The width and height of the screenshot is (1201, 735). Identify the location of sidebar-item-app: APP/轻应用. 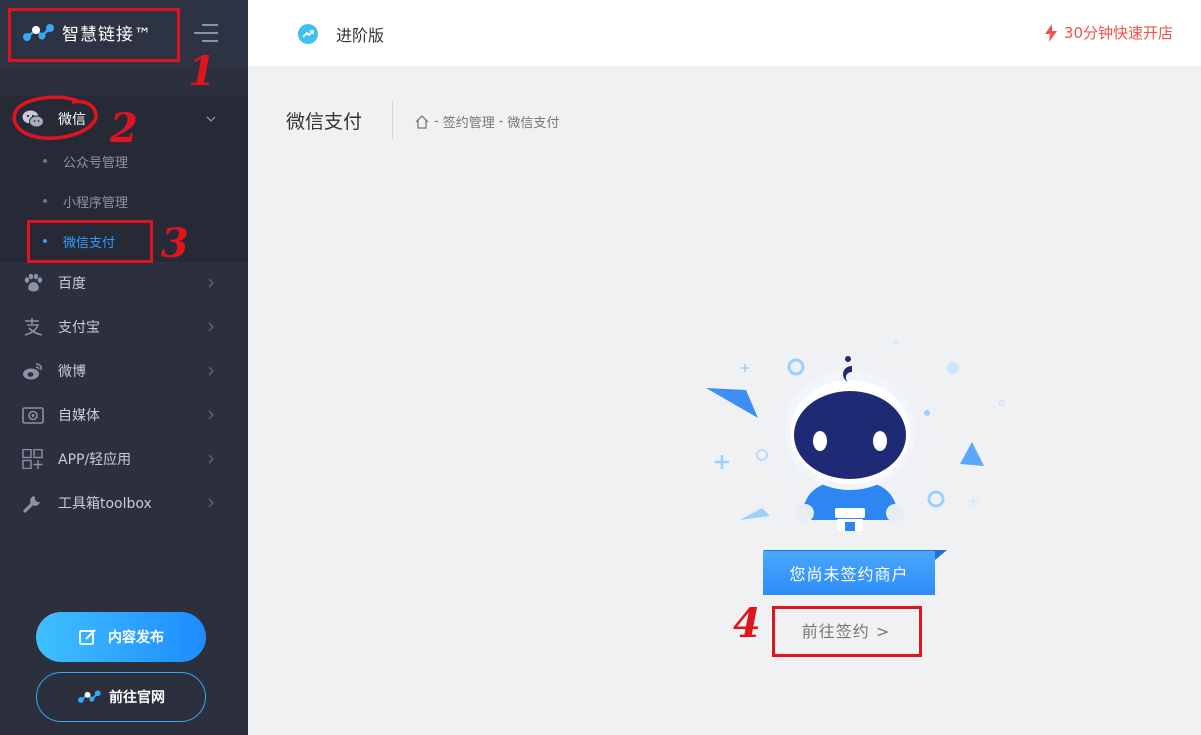
(124, 459).